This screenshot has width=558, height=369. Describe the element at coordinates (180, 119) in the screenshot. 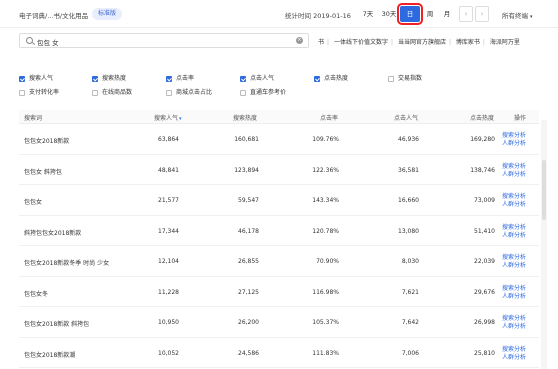

I see `sort-desc-icon: ▾` at that location.